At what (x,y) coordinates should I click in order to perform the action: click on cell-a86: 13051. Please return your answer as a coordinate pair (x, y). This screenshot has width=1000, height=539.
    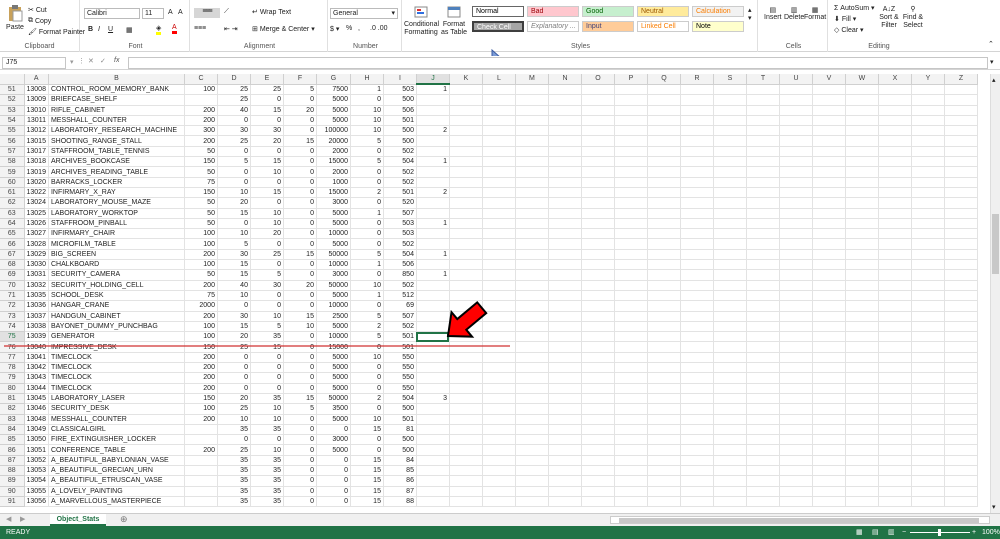
    Looking at the image, I should click on (36, 450).